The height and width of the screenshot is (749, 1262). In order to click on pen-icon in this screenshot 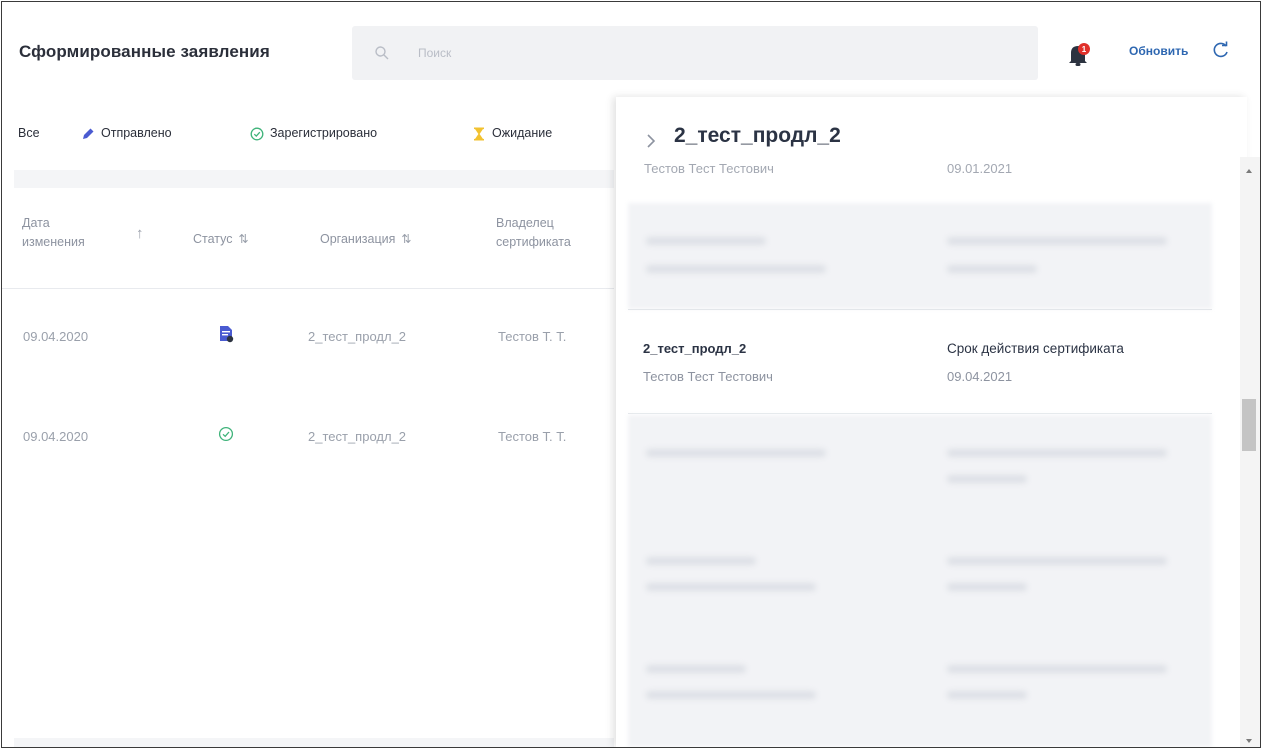, I will do `click(88, 133)`.